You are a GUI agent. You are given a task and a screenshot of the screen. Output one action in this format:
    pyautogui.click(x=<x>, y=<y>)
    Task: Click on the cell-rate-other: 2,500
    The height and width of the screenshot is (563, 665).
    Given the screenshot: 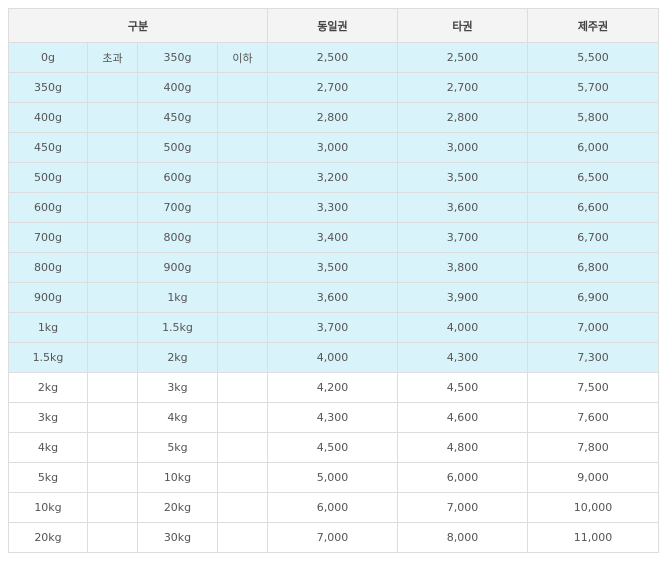 What is the action you would take?
    pyautogui.click(x=462, y=57)
    